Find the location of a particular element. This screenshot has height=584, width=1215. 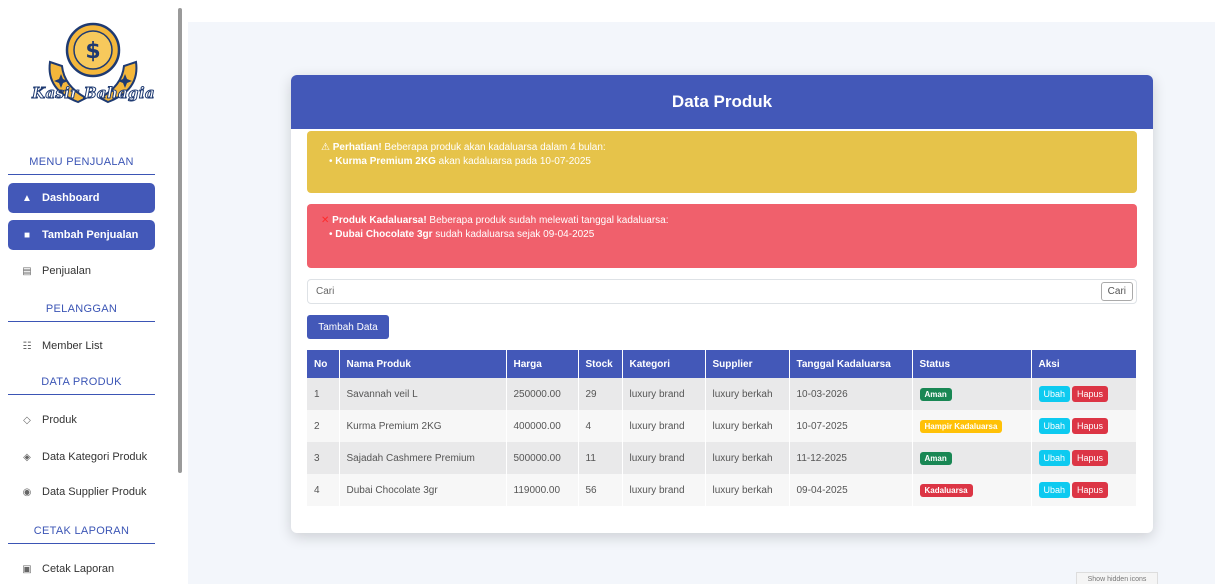

header-supplier: Supplier is located at coordinates (747, 364).